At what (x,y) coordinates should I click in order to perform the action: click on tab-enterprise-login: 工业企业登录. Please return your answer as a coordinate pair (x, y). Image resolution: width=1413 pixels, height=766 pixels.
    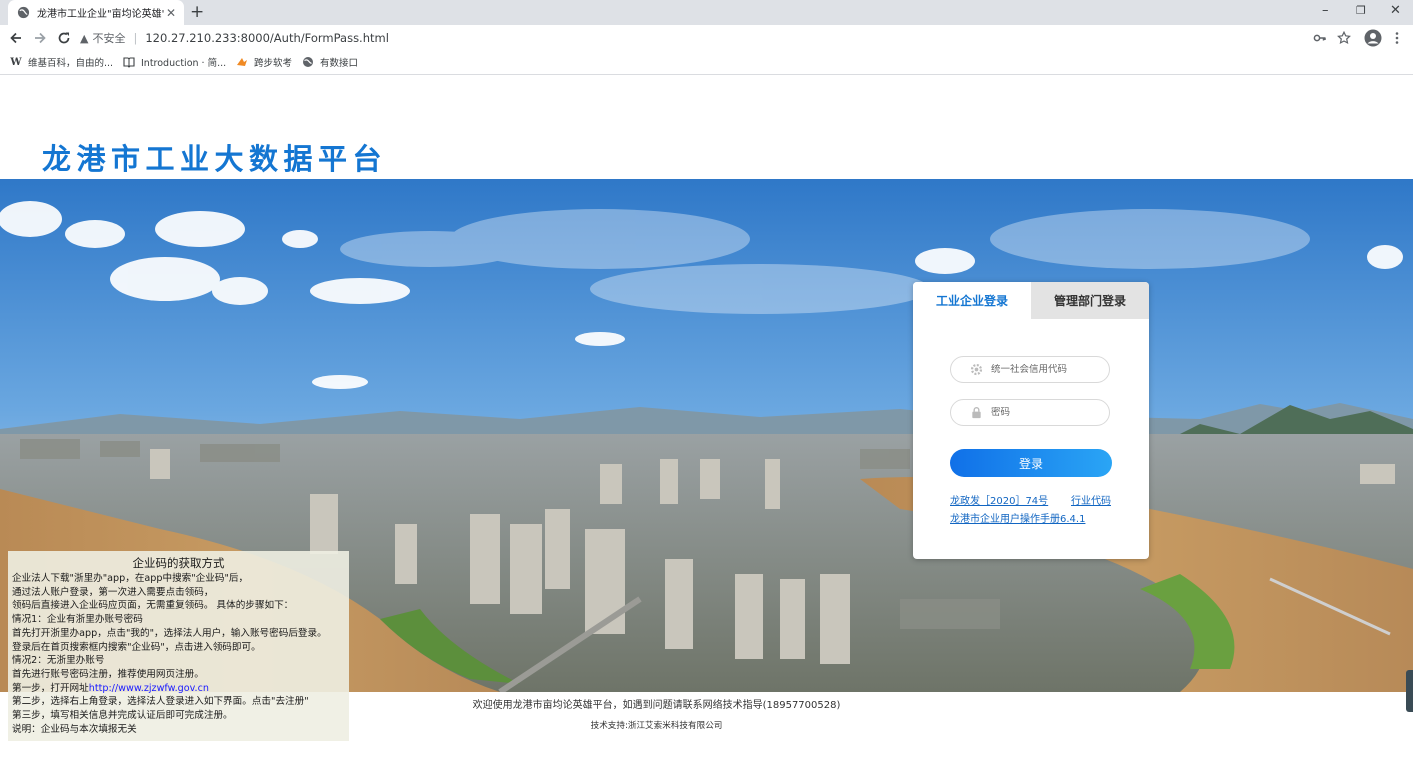
    Looking at the image, I should click on (972, 300).